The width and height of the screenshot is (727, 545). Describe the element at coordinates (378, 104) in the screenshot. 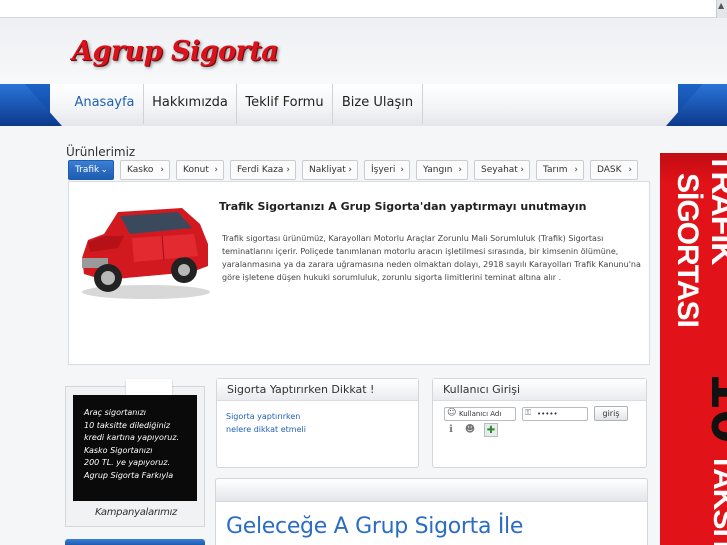

I see `nav-item-bize-ulasin: Bize Ulaşın` at that location.